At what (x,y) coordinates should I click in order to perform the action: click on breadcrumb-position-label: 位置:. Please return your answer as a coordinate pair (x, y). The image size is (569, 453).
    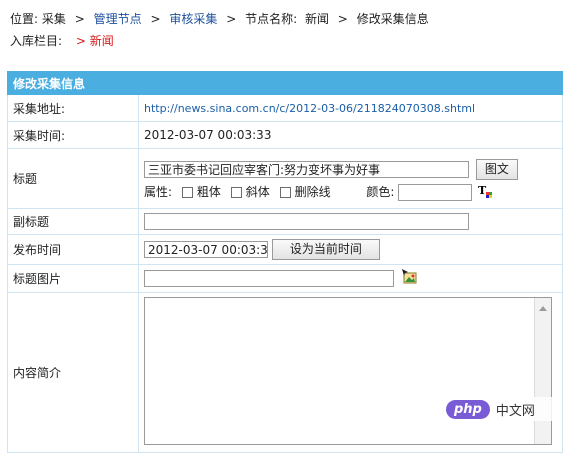
    Looking at the image, I should click on (24, 19).